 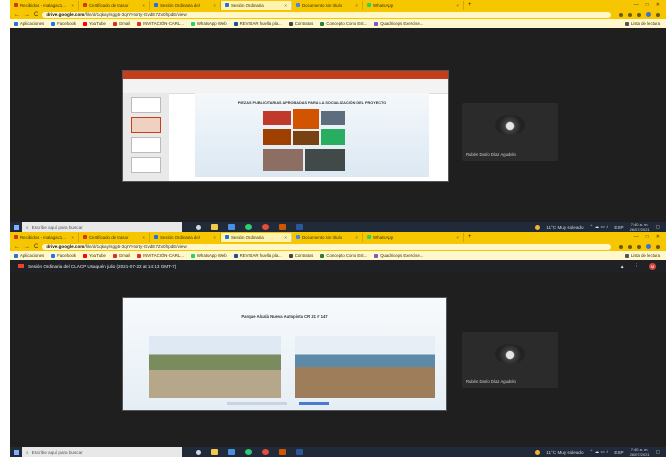 What do you see at coordinates (282, 452) in the screenshot?
I see `powerpoint-icon` at bounding box center [282, 452].